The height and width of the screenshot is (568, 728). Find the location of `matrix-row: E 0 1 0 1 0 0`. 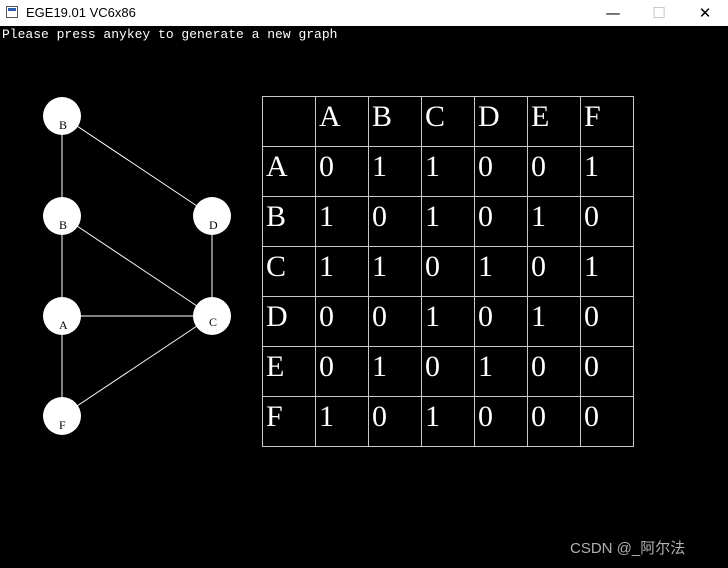

matrix-row: E 0 1 0 1 0 0 is located at coordinates (448, 371).